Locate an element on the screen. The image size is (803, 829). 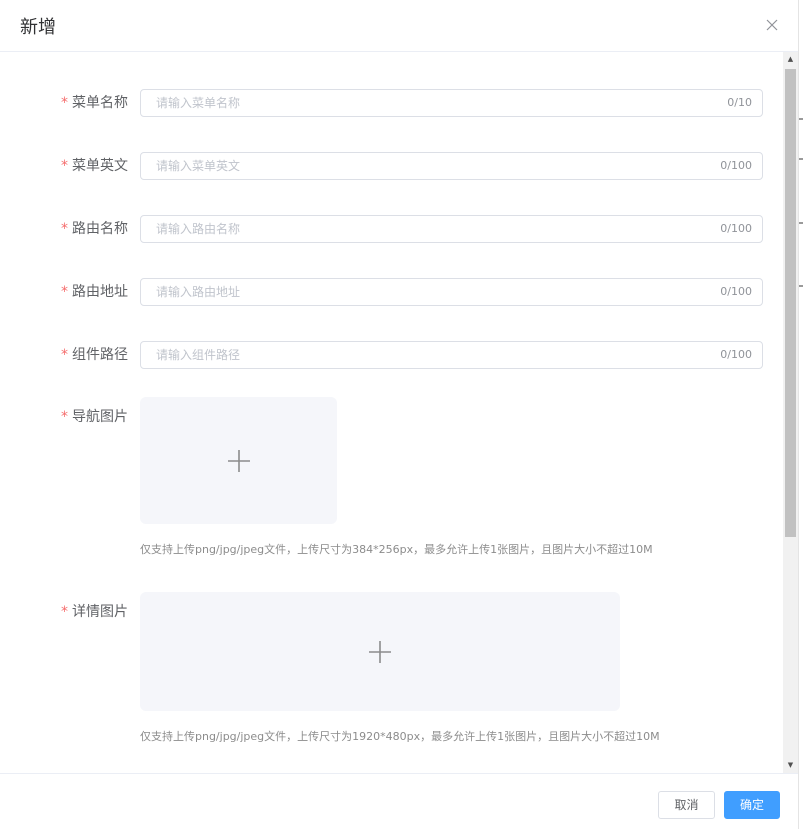
field-label: * 菜单名称 is located at coordinates (64, 103).